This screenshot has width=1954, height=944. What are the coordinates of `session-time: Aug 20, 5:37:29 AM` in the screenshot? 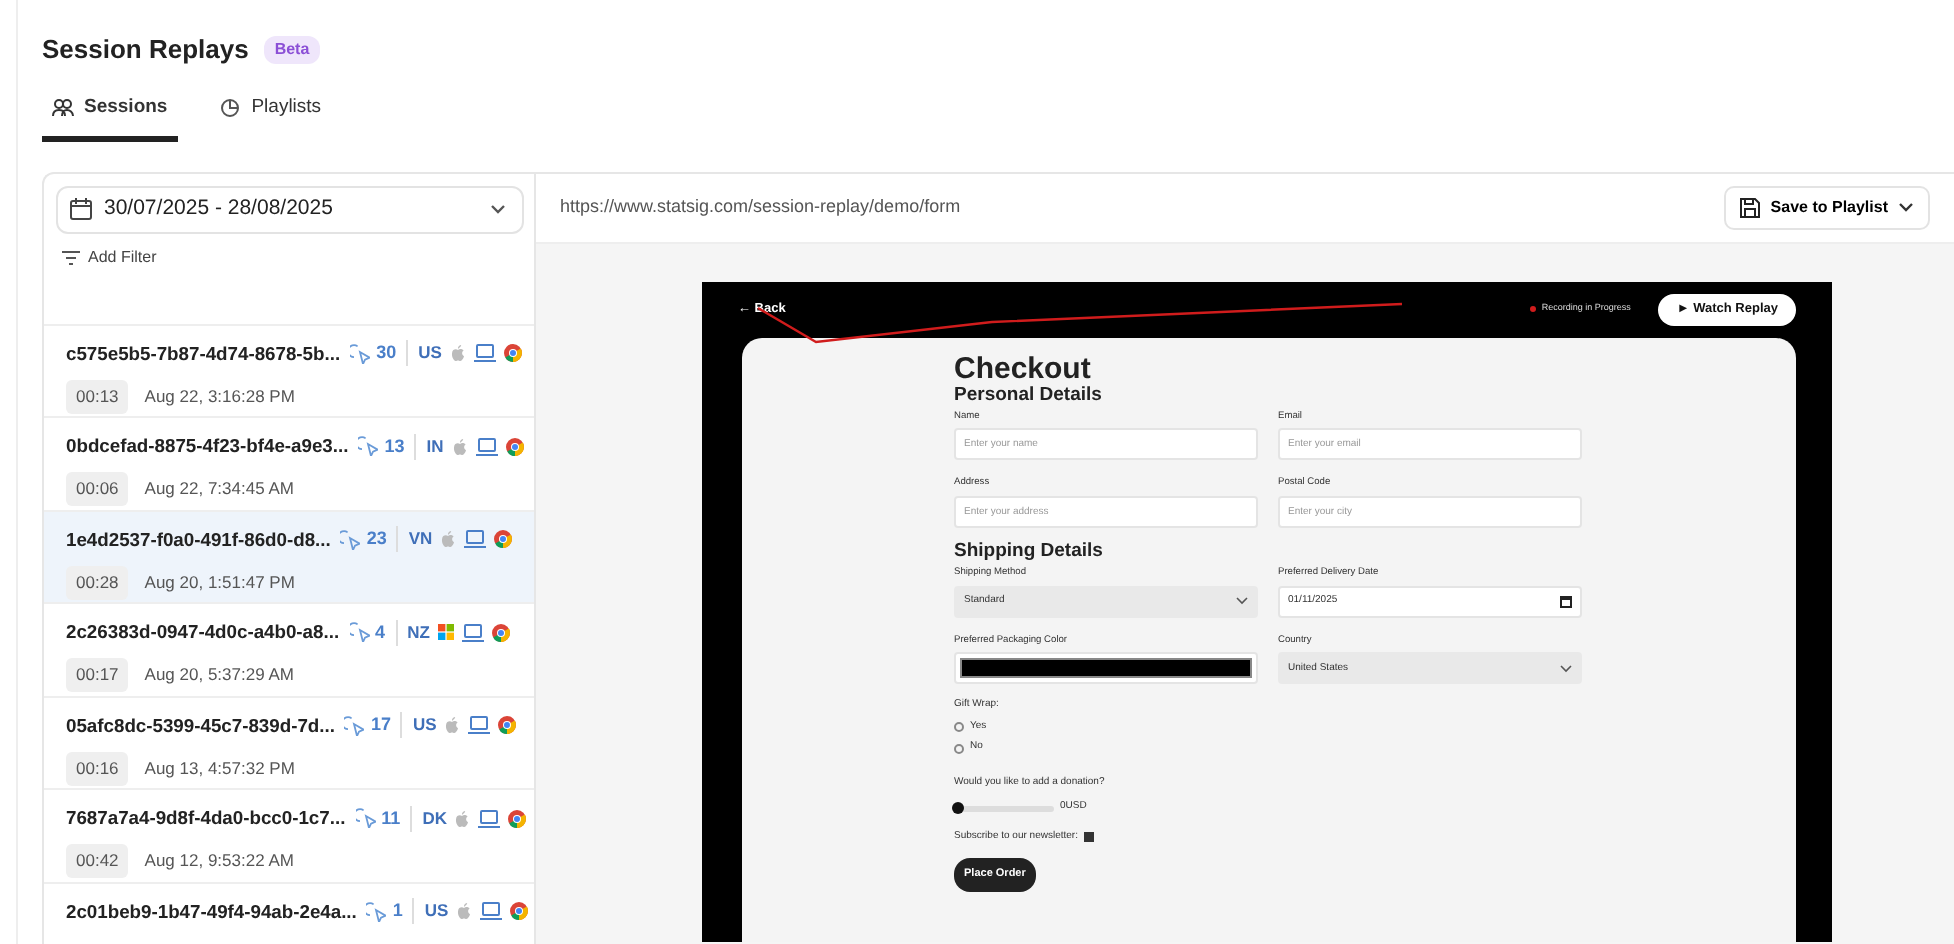 It's located at (219, 675).